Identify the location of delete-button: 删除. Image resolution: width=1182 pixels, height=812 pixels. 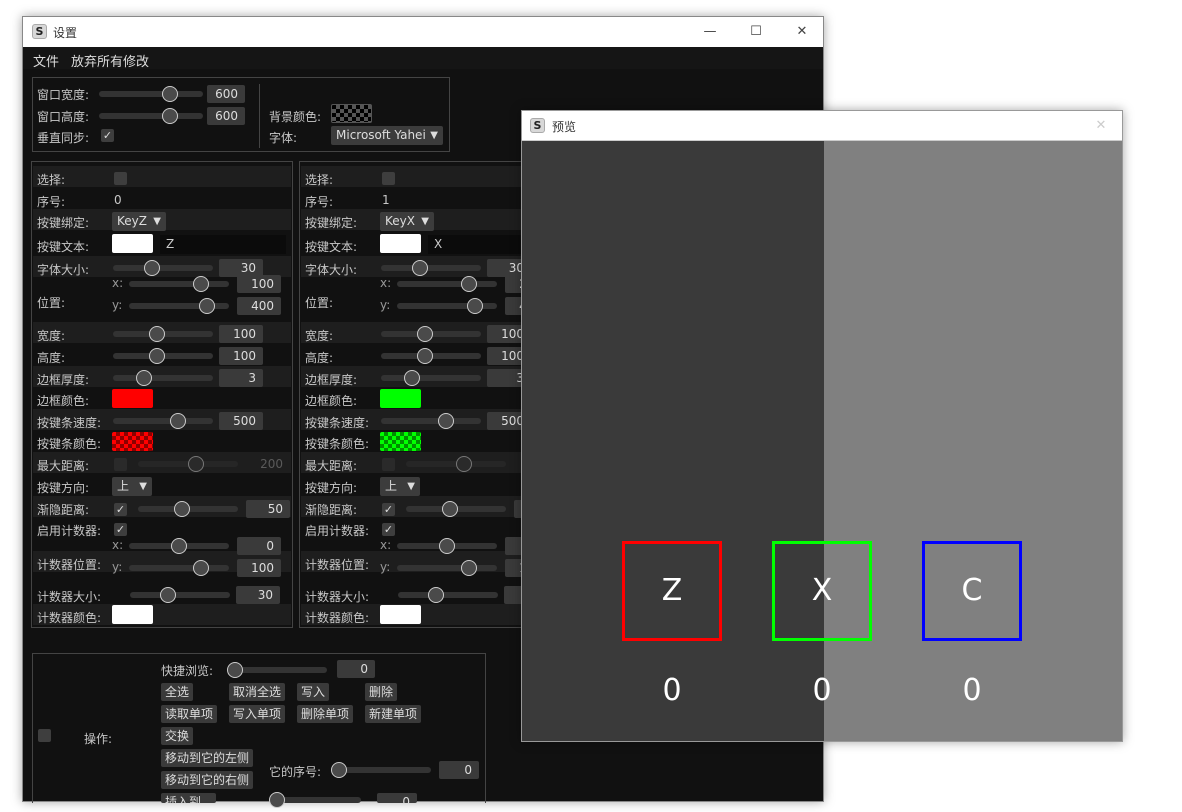
(381, 692).